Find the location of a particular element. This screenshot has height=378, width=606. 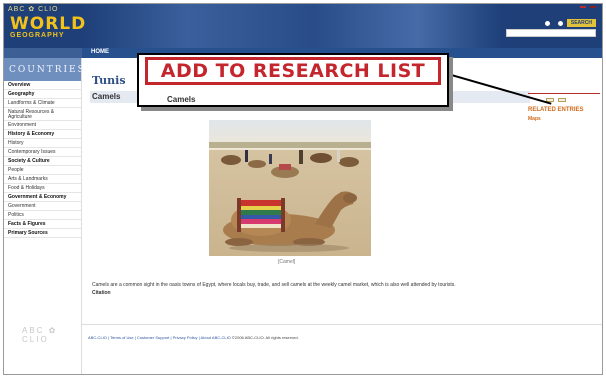

sidebar-item: Contemporary Issues is located at coordinates (42, 152).